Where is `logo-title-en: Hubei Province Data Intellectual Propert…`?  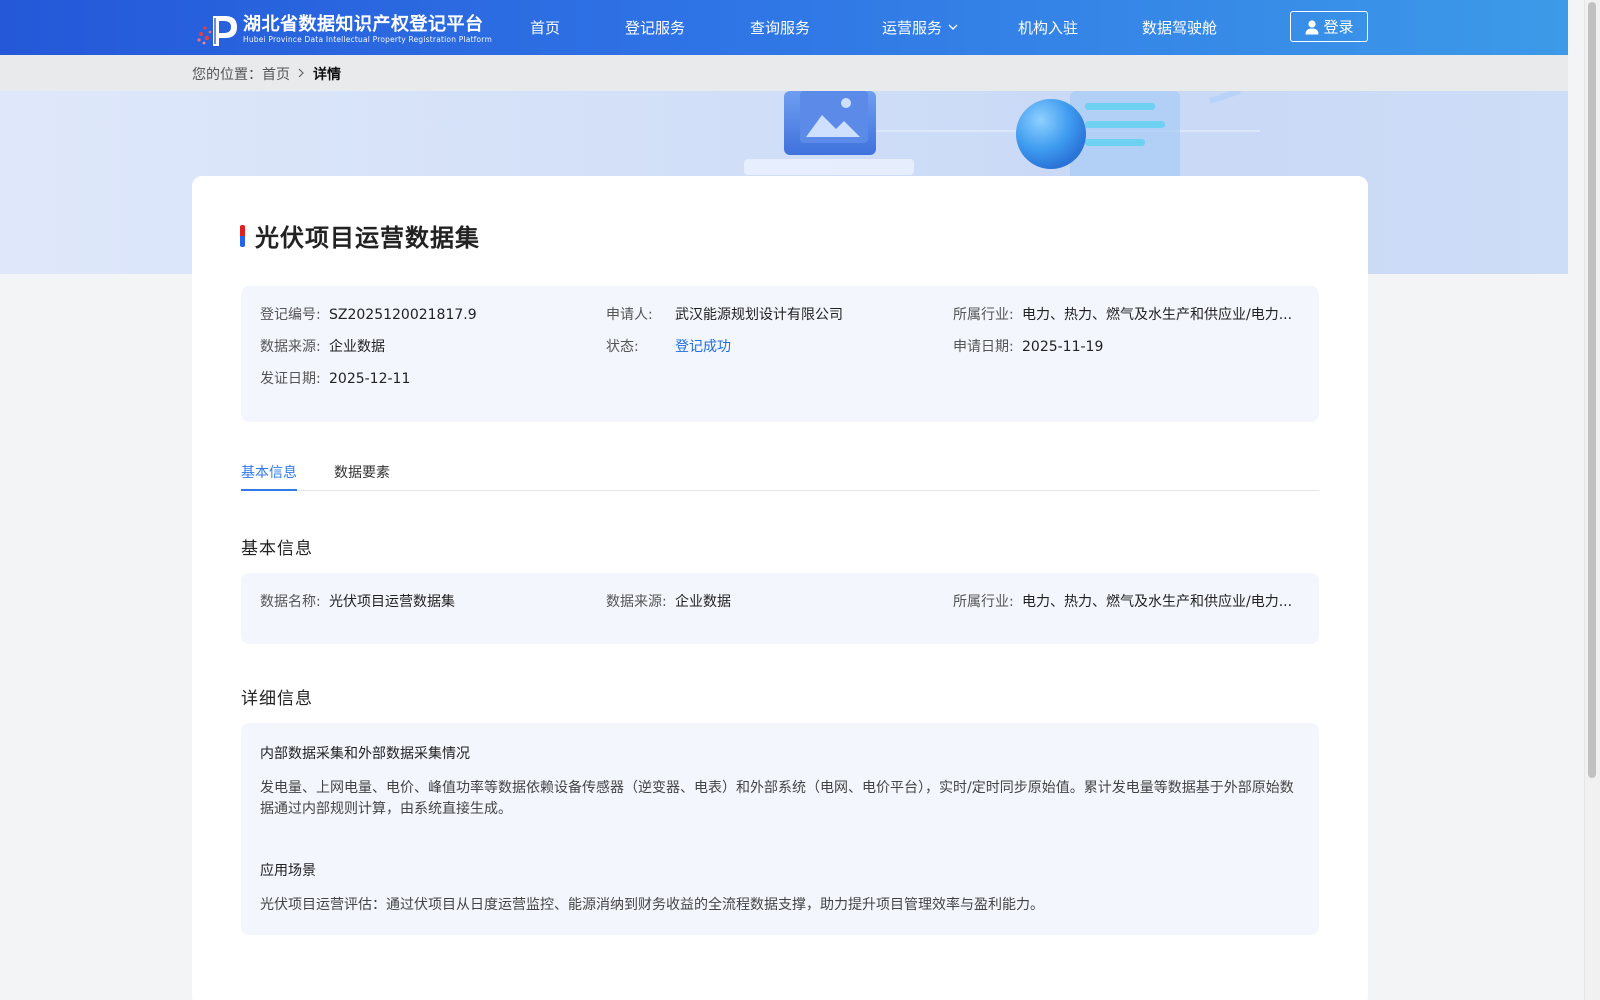
logo-title-en: Hubei Province Data Intellectual Propert… is located at coordinates (367, 39).